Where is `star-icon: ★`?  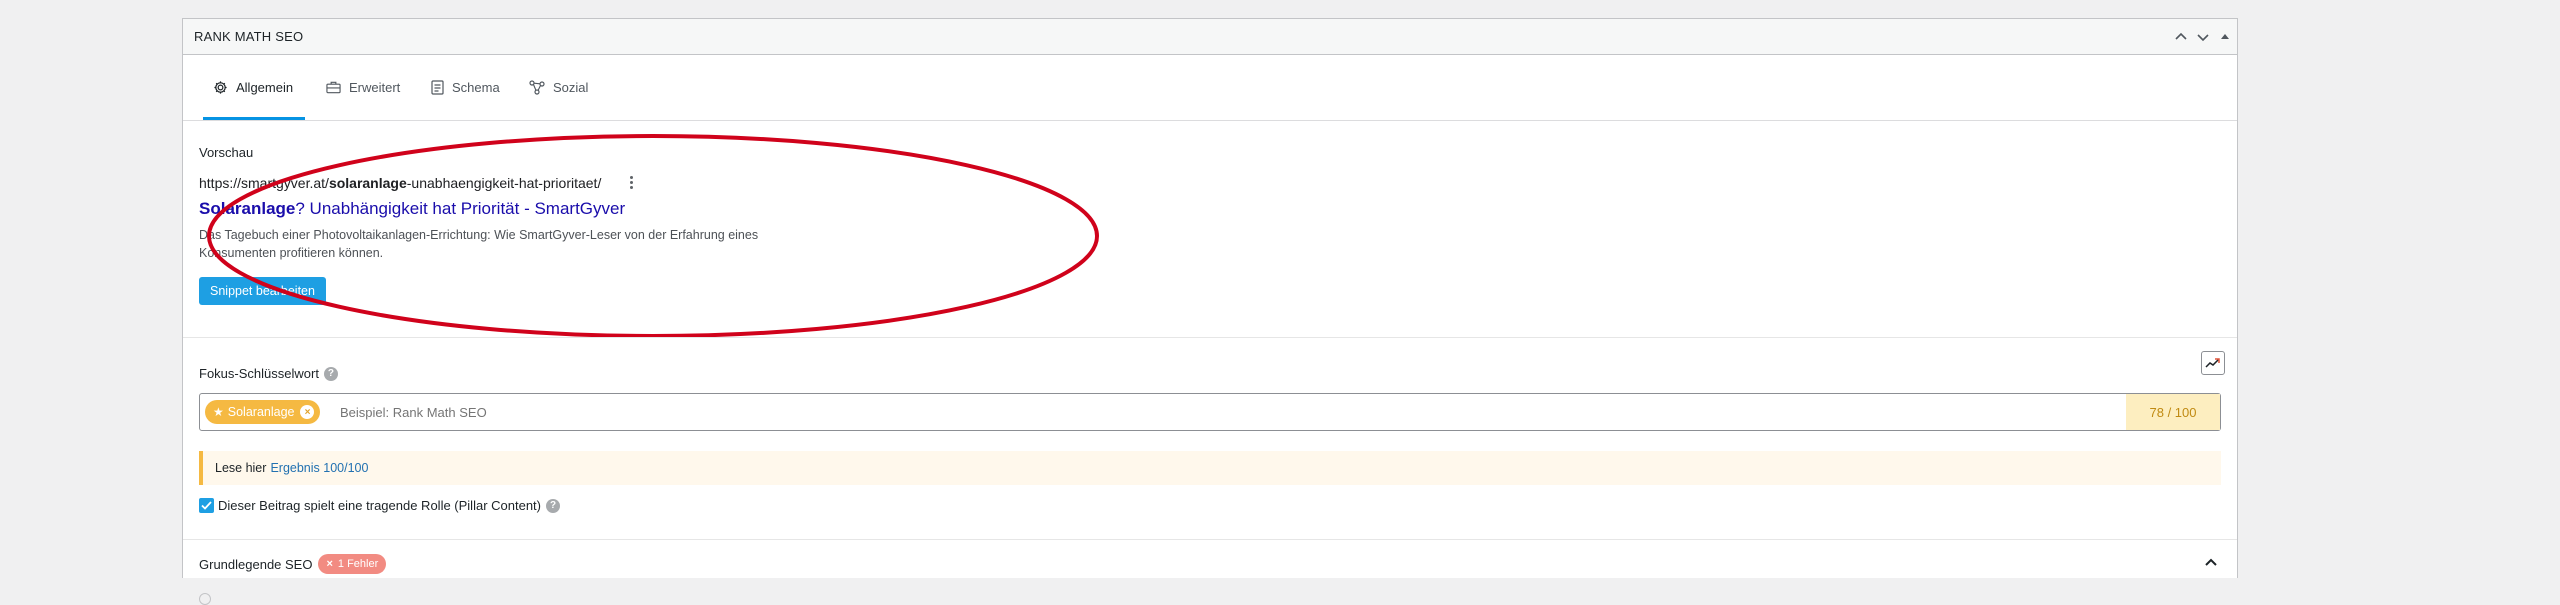
star-icon: ★ is located at coordinates (218, 412).